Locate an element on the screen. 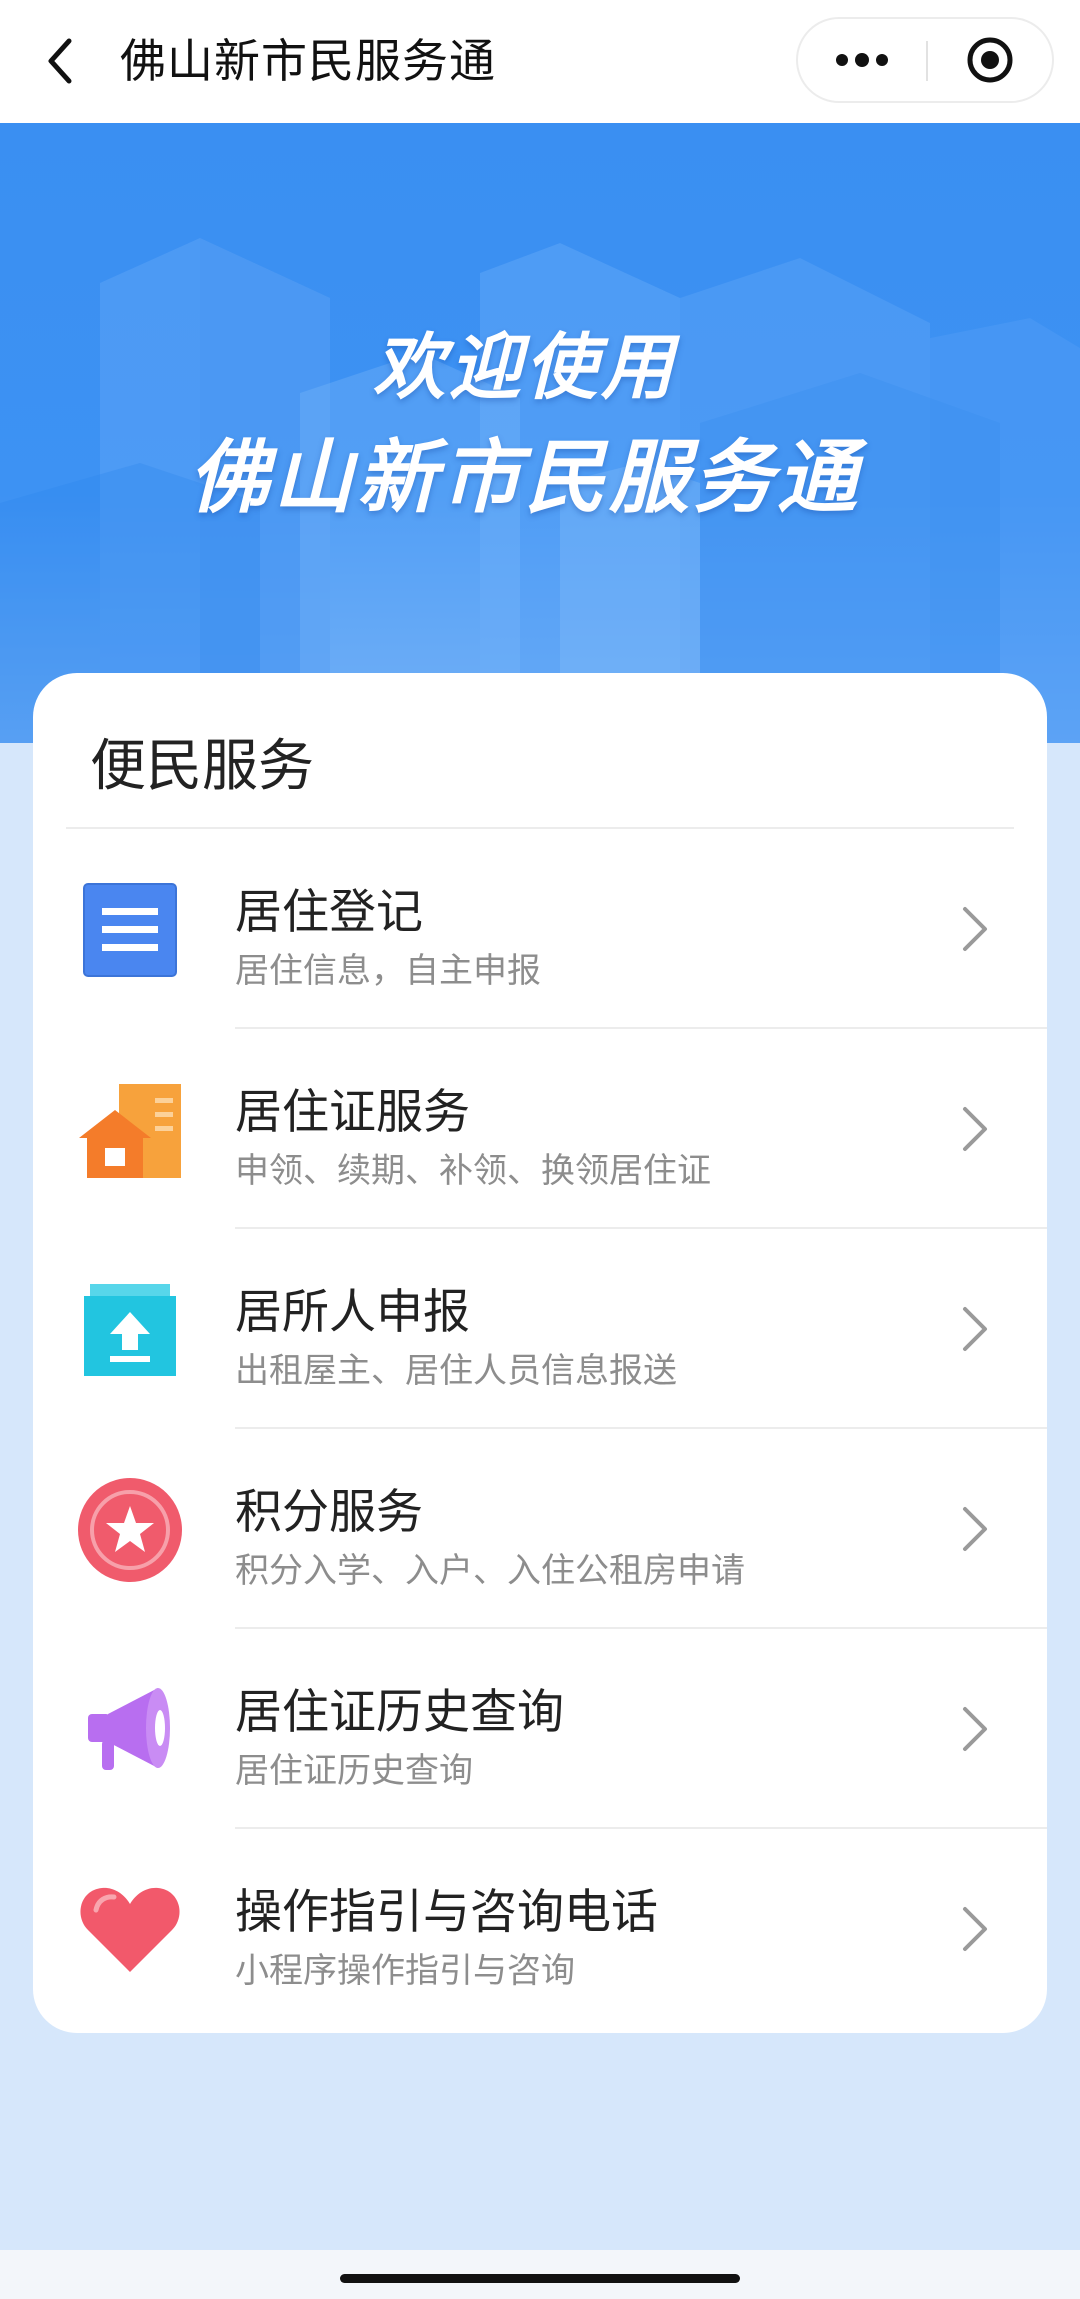 This screenshot has height=2299, width=1080. close-mini-program-button is located at coordinates (990, 60).